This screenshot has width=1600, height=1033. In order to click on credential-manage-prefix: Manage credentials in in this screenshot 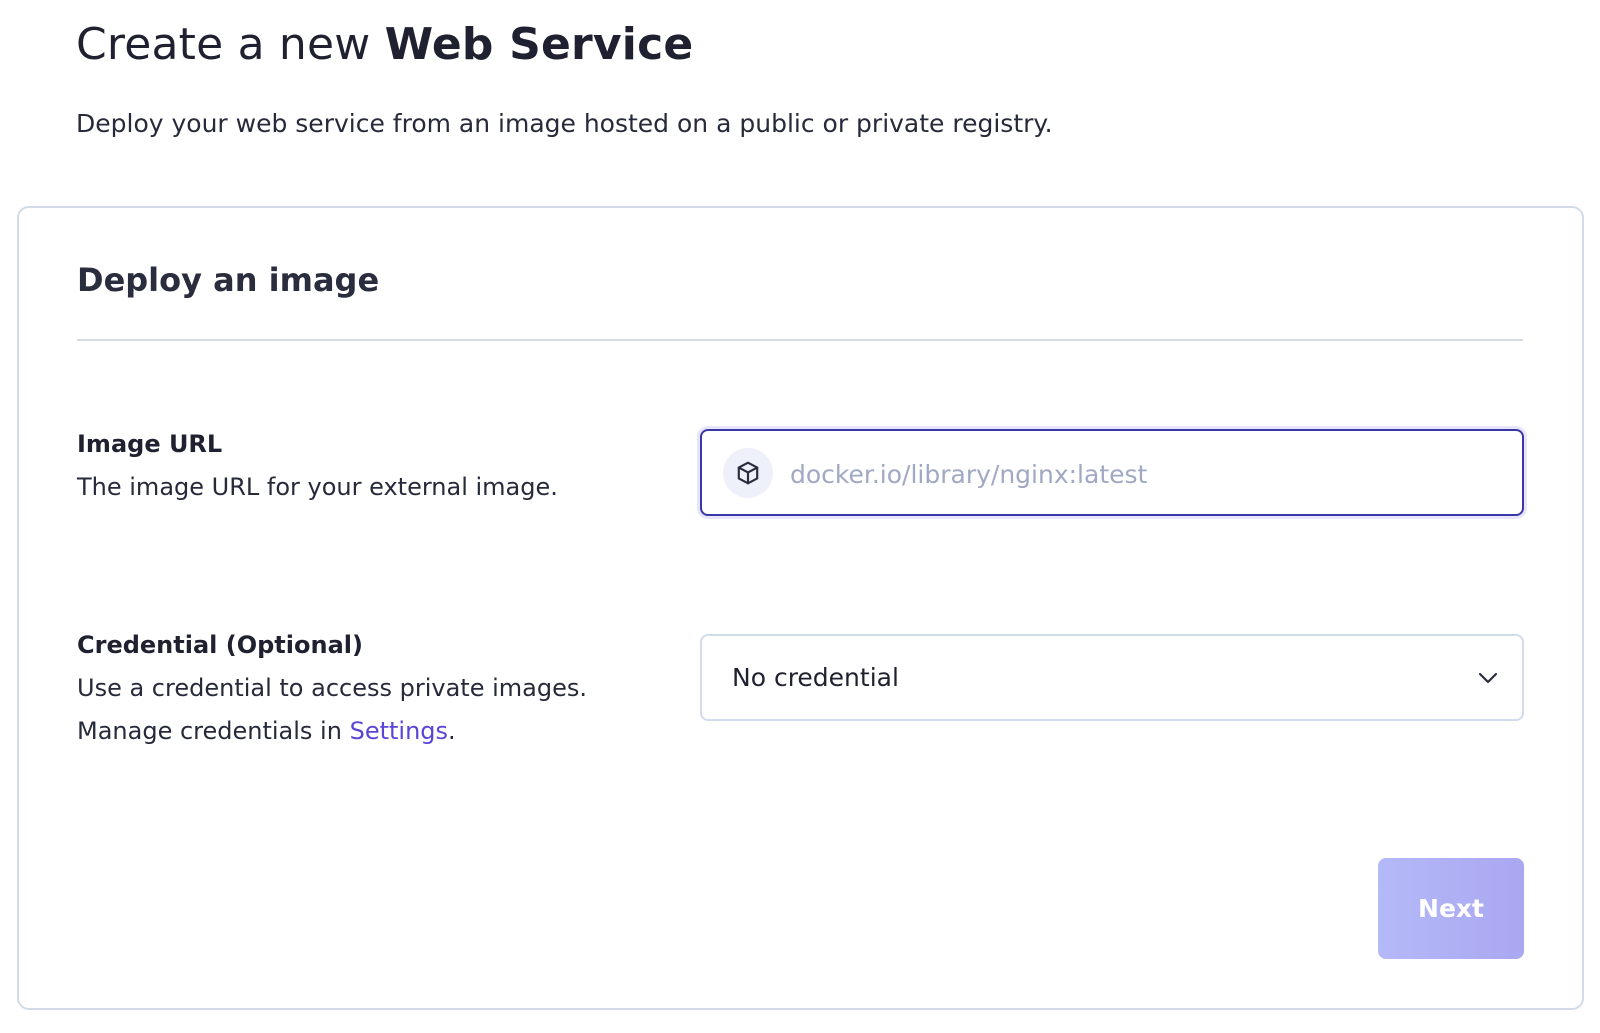, I will do `click(213, 731)`.